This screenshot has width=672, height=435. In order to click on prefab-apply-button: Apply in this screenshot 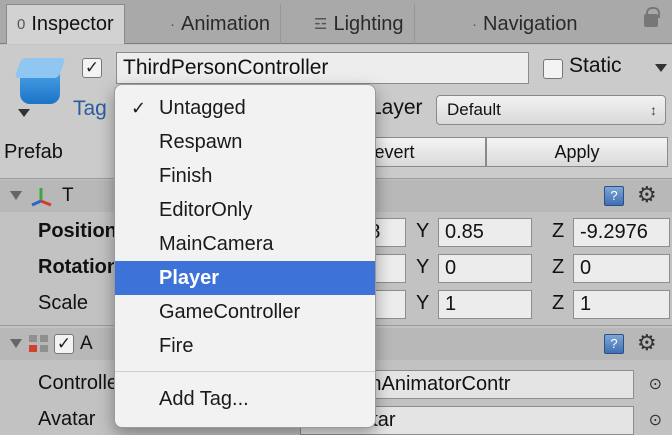, I will do `click(577, 152)`.